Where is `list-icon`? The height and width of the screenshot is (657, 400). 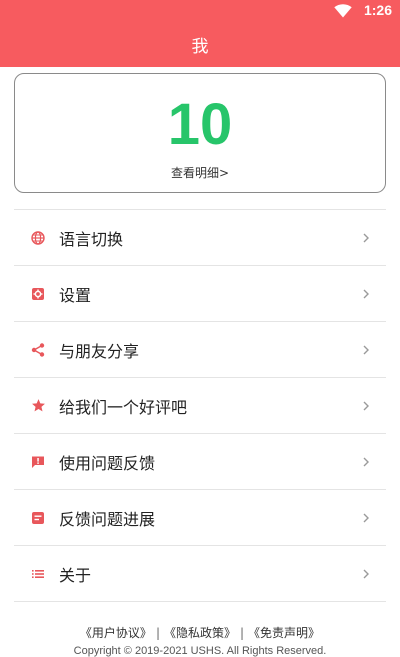 list-icon is located at coordinates (38, 574).